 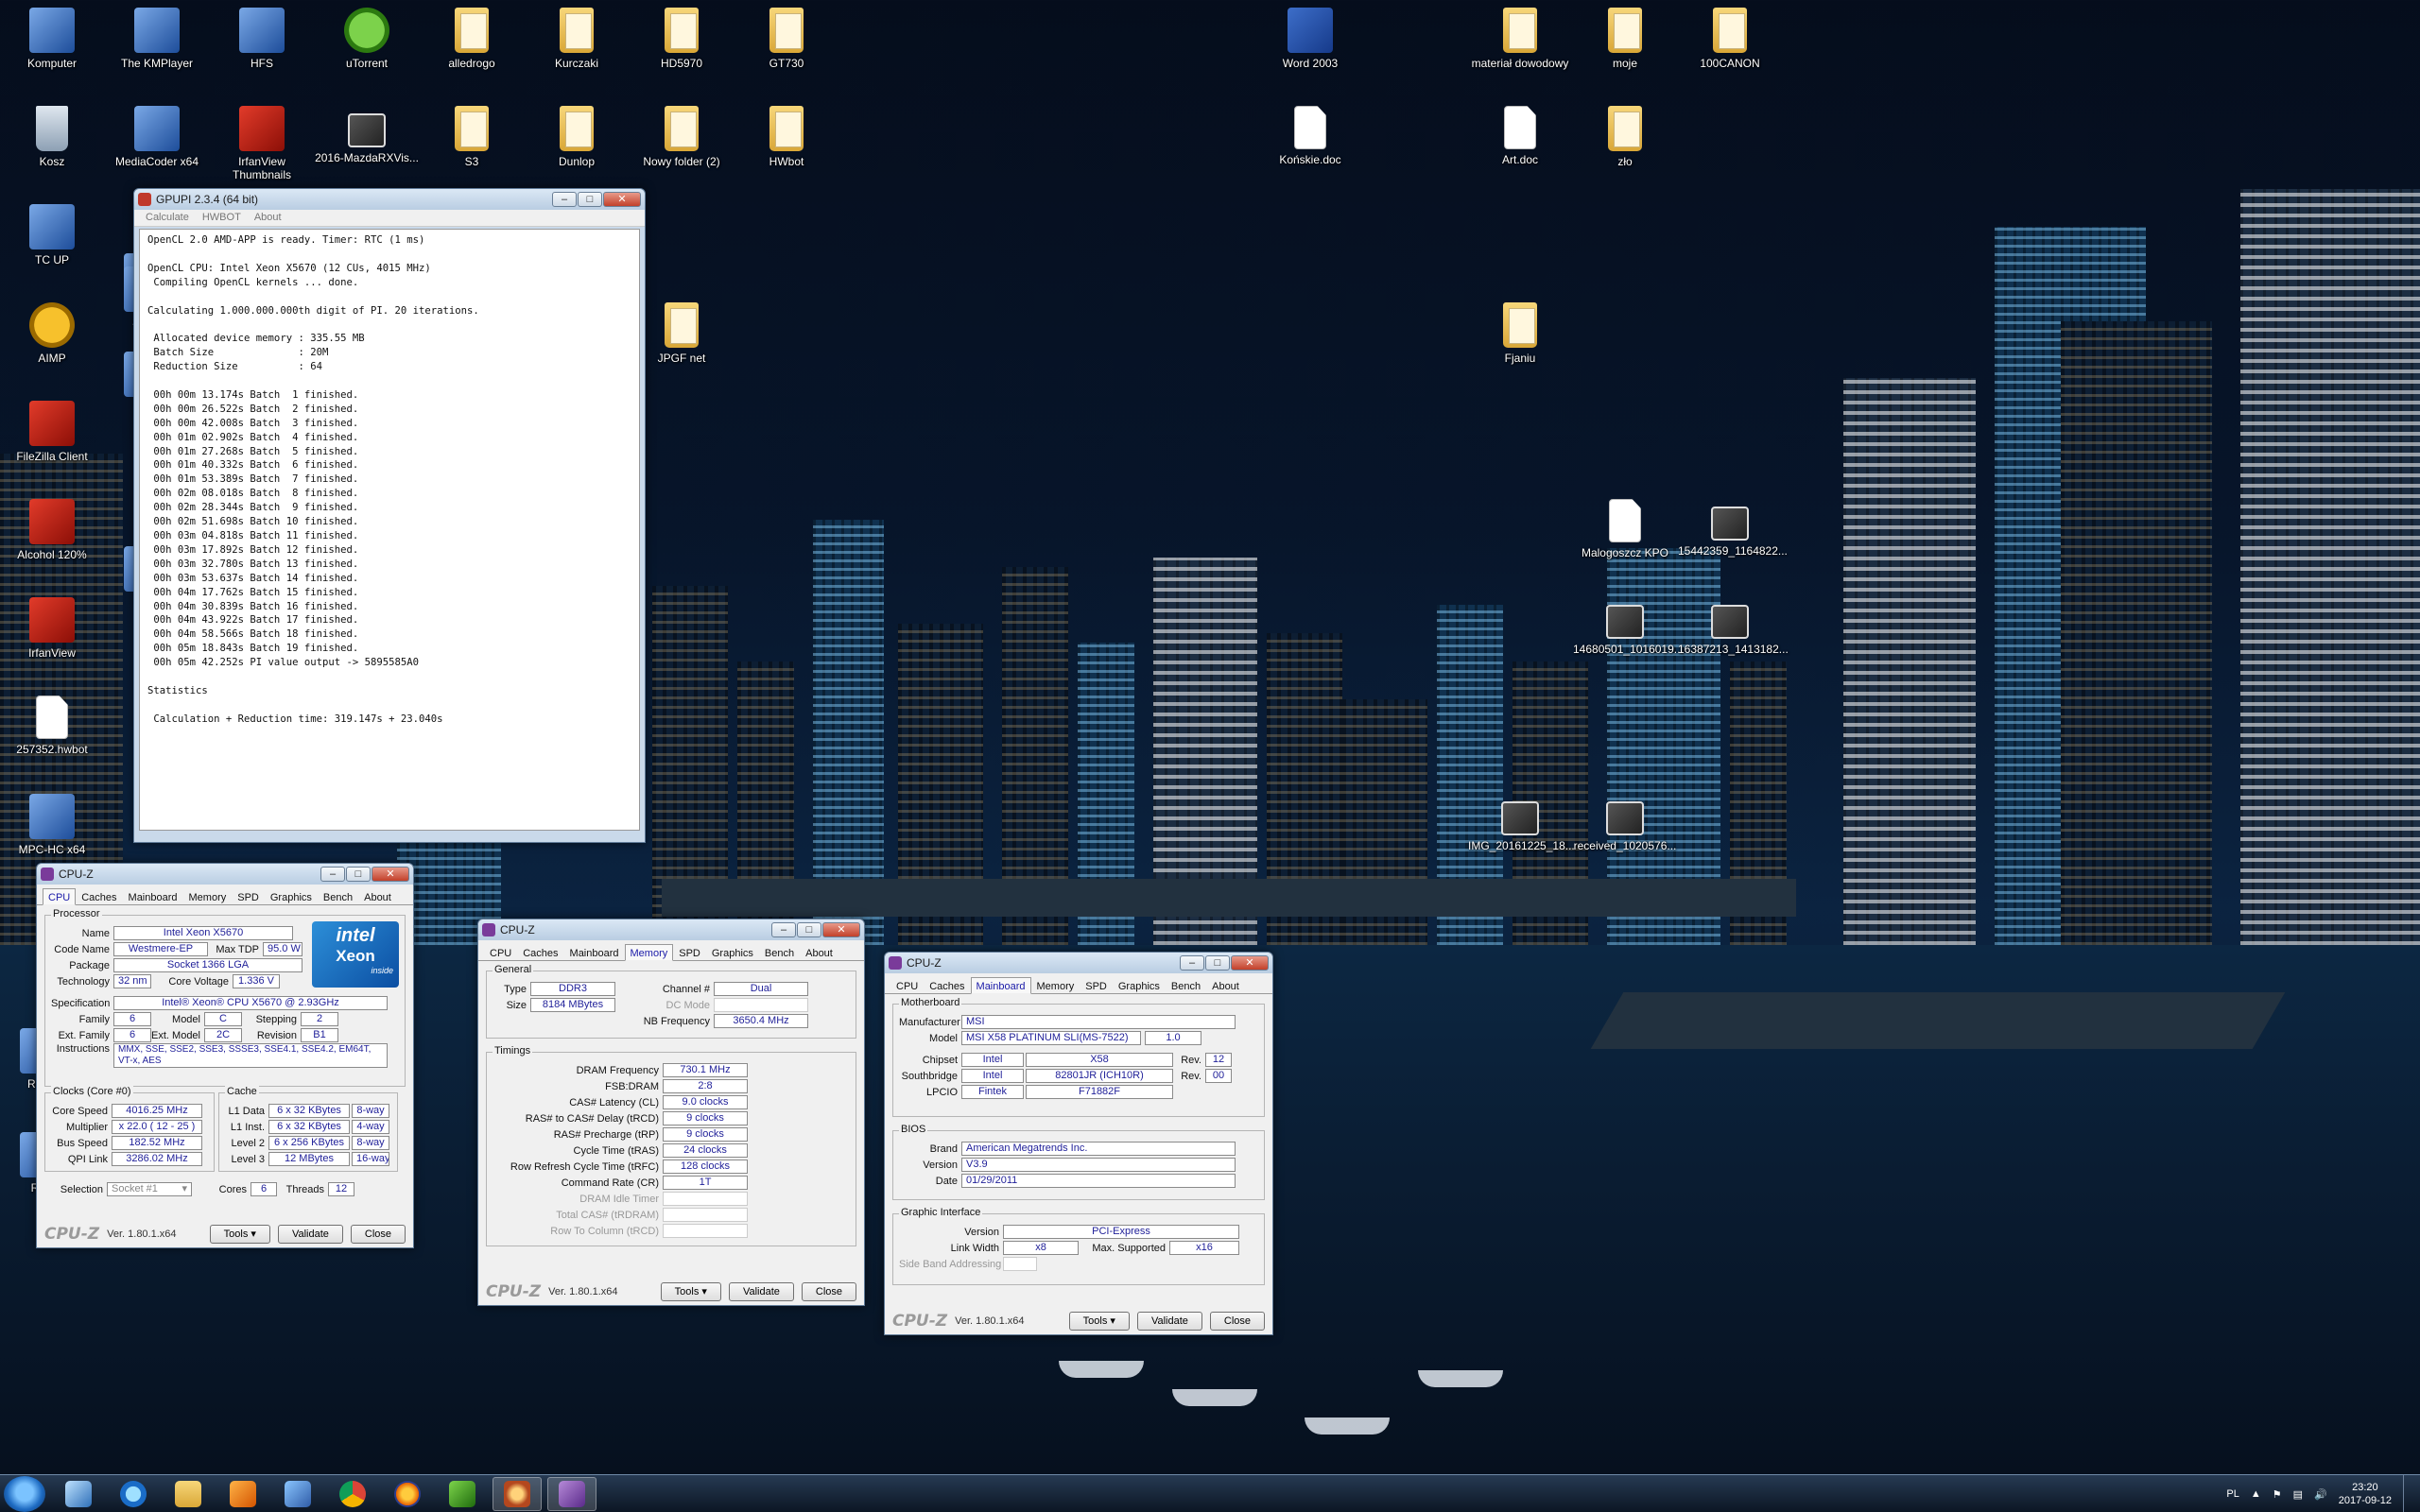 I want to click on desktop-icon: MPC-HC x64, so click(x=52, y=825).